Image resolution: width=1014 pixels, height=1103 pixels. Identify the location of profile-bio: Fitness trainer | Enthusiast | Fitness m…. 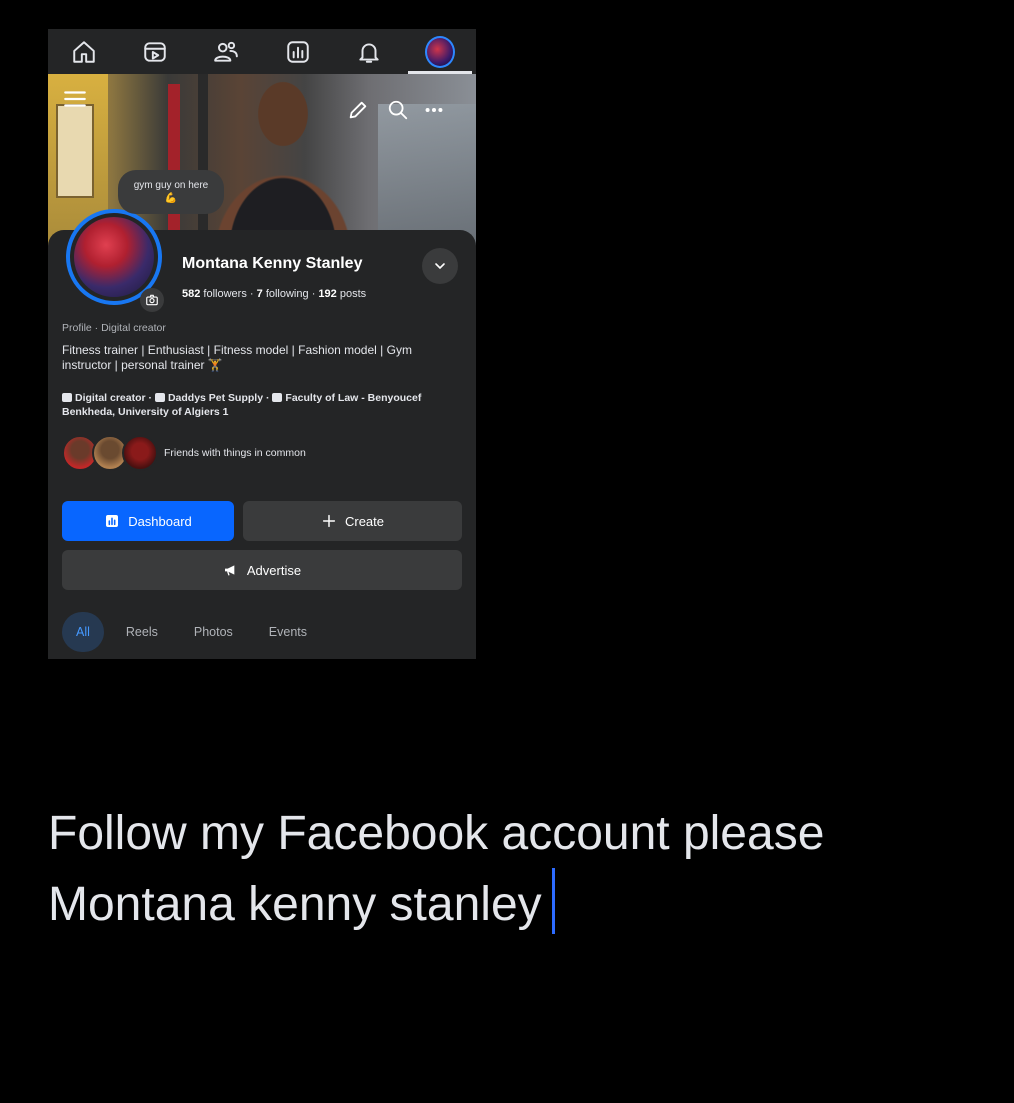
(237, 357).